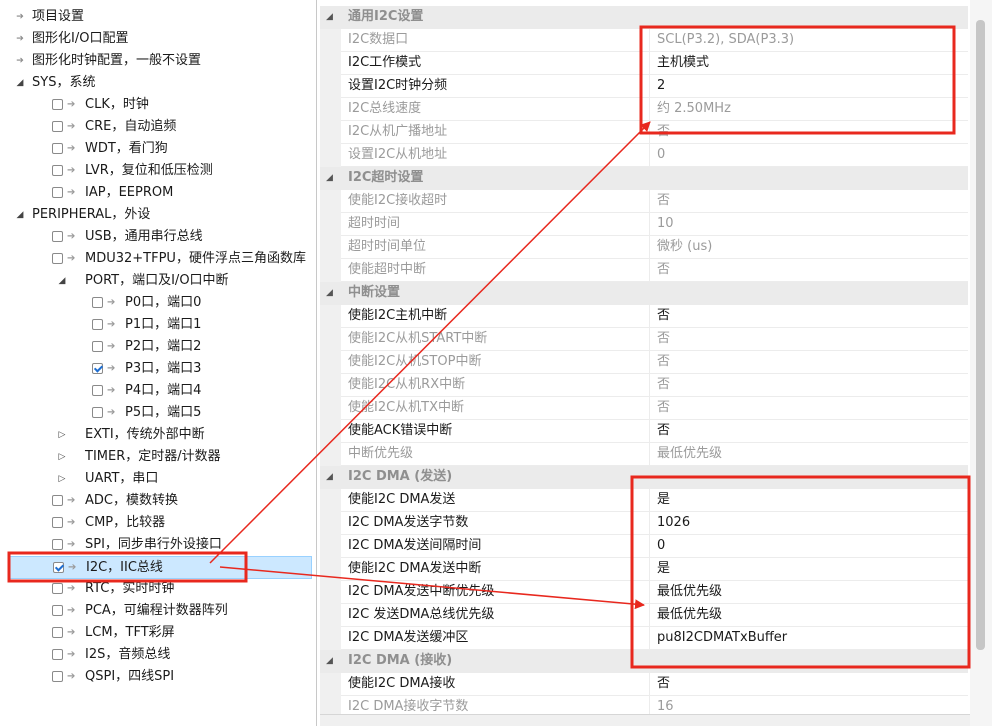  What do you see at coordinates (644, 684) in the screenshot?
I see `property-row: 使能I2C DMA接收否` at bounding box center [644, 684].